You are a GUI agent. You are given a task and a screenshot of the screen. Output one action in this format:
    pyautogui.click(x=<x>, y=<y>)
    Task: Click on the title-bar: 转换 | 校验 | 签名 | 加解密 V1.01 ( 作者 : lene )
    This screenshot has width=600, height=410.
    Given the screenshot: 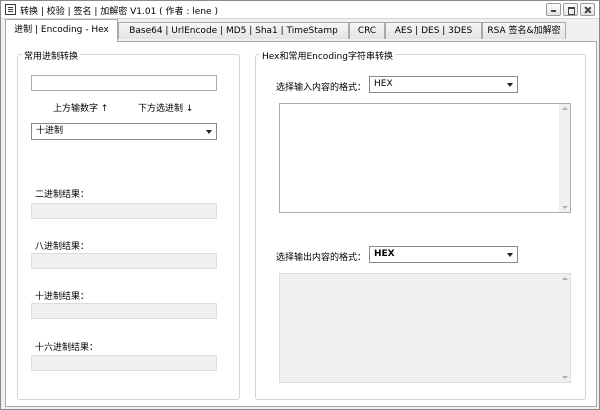 What is the action you would take?
    pyautogui.click(x=300, y=10)
    